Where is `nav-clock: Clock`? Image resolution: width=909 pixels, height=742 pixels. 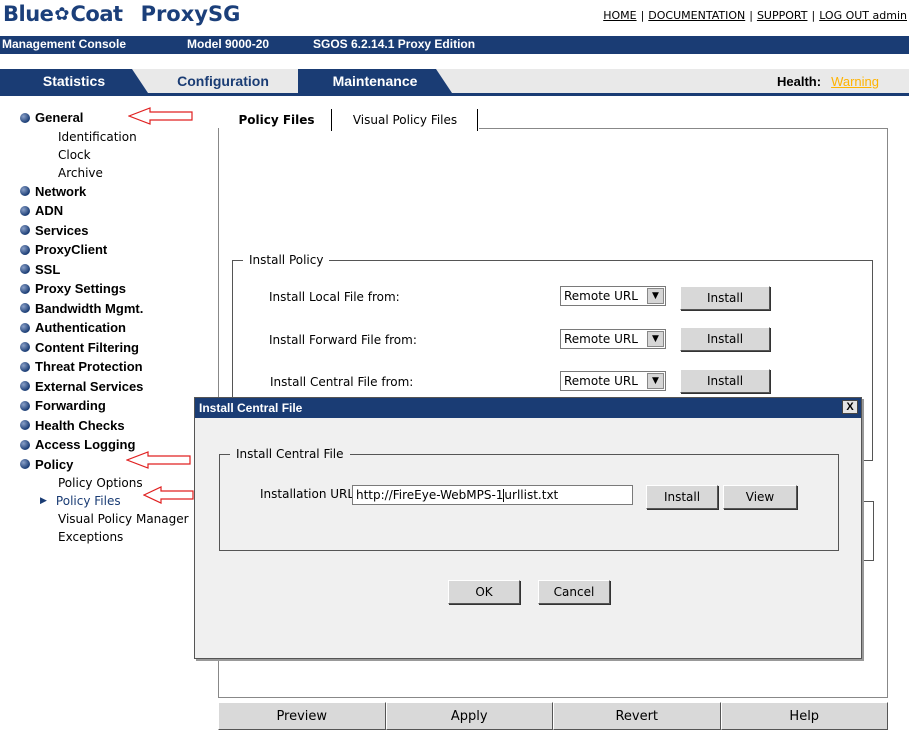
nav-clock: Clock is located at coordinates (110, 155).